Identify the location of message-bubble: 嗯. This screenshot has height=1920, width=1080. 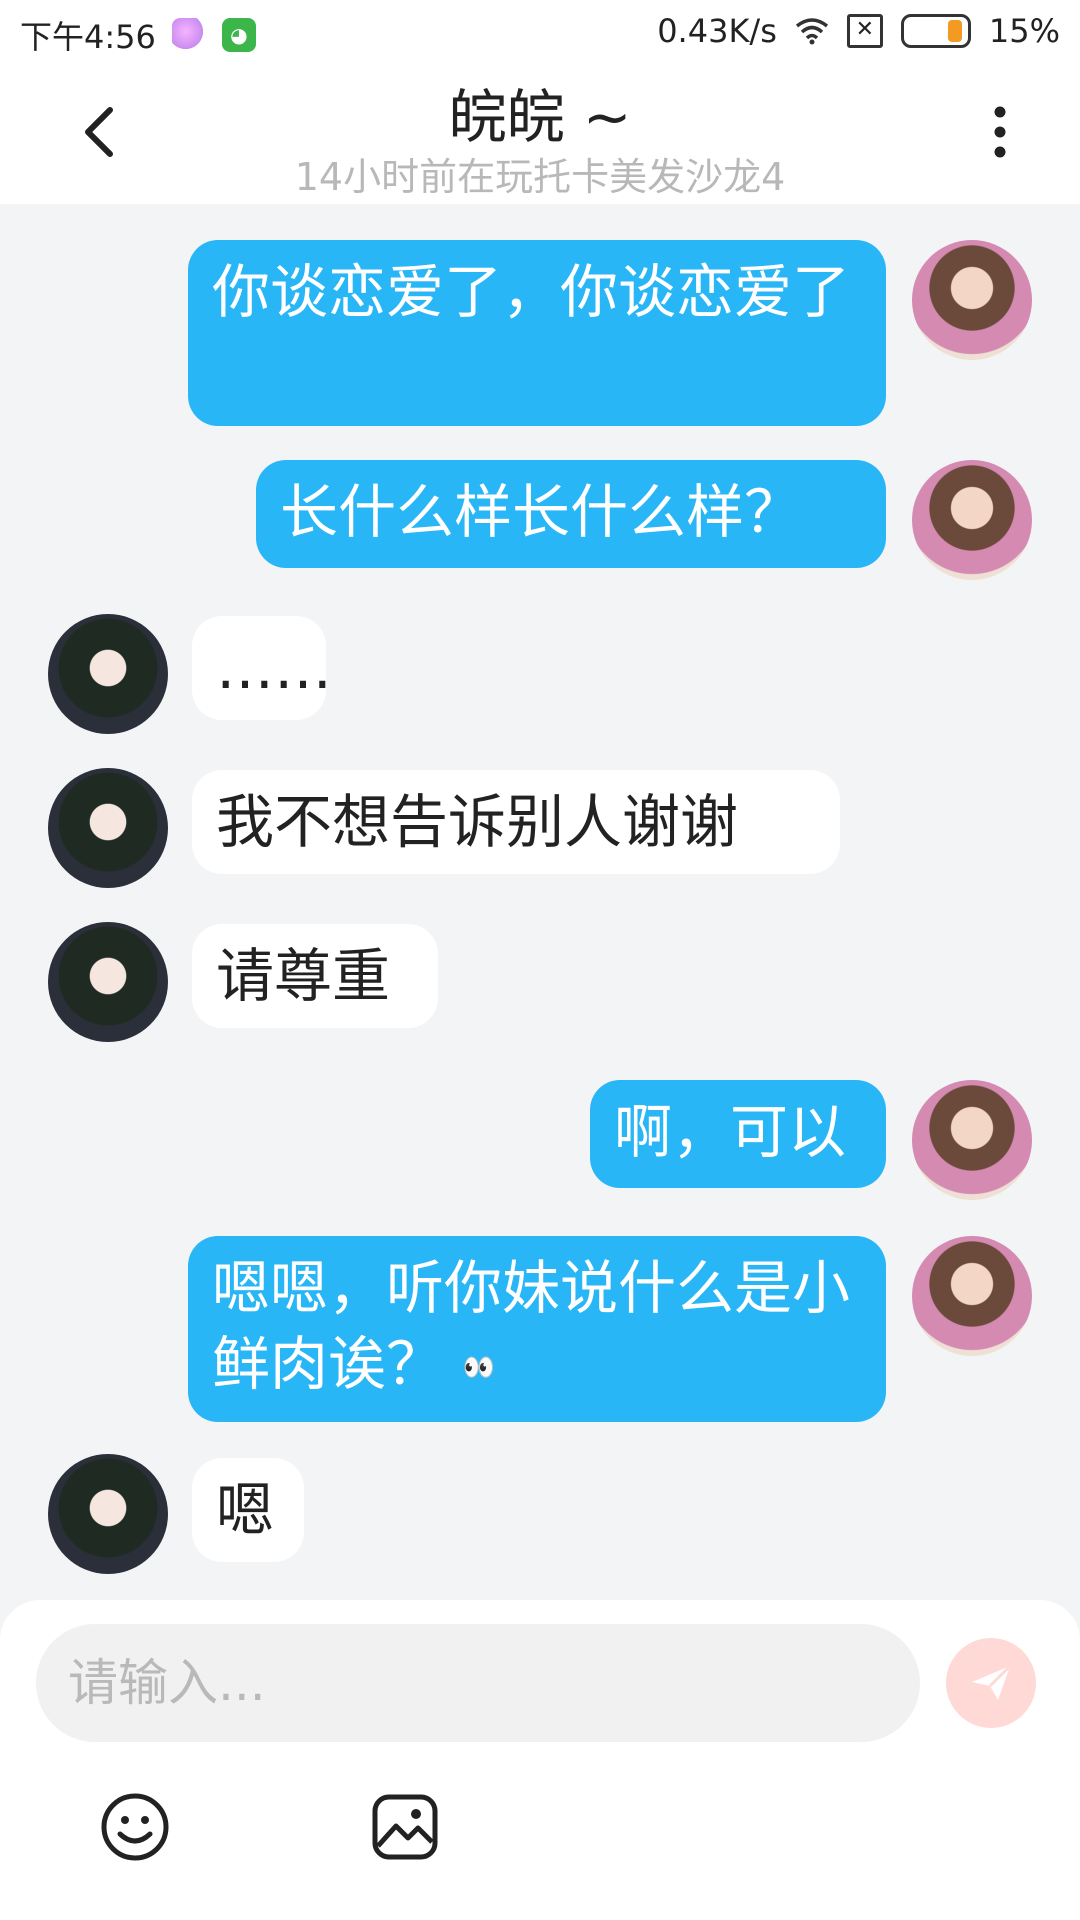
(248, 1510).